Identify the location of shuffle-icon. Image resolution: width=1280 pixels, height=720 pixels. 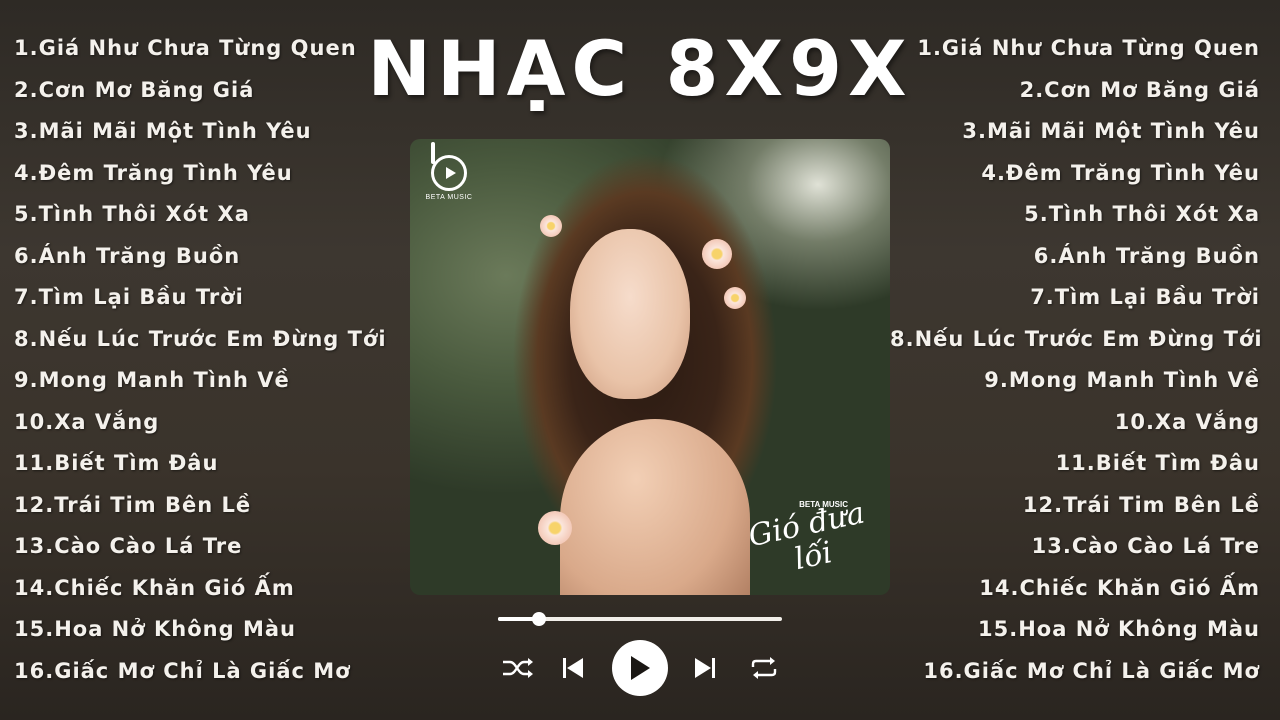
(518, 668).